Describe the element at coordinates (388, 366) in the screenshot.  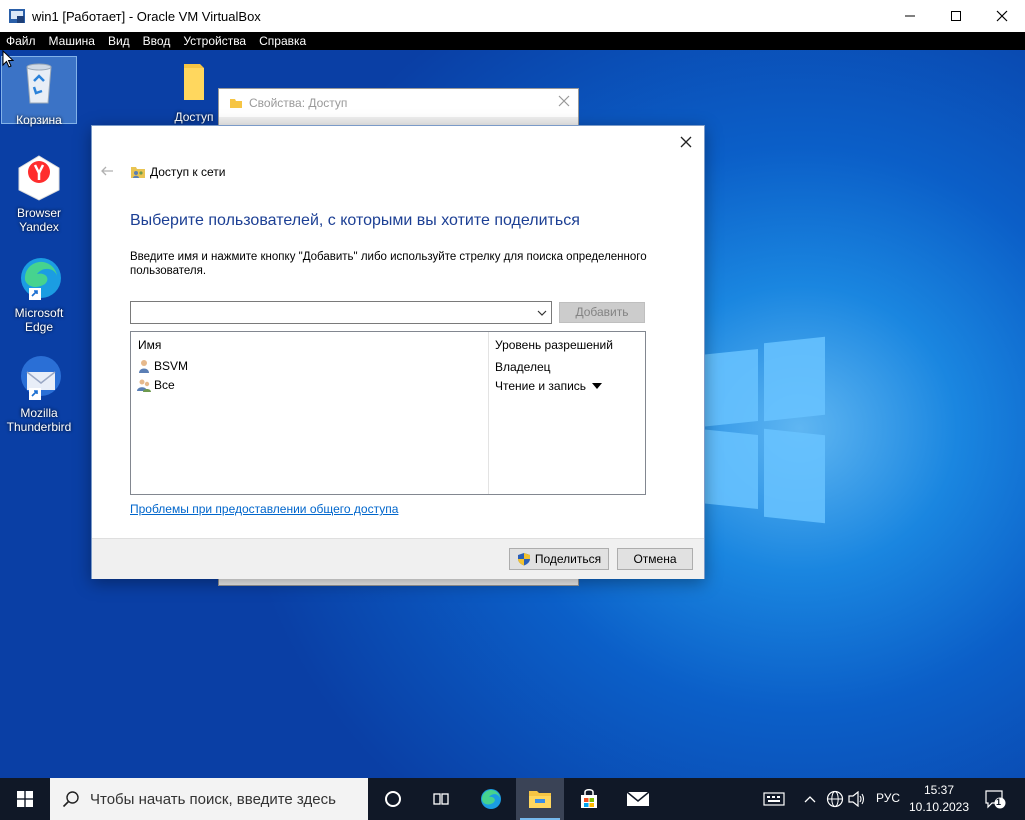
I see `table-row: BSVM Владелец` at that location.